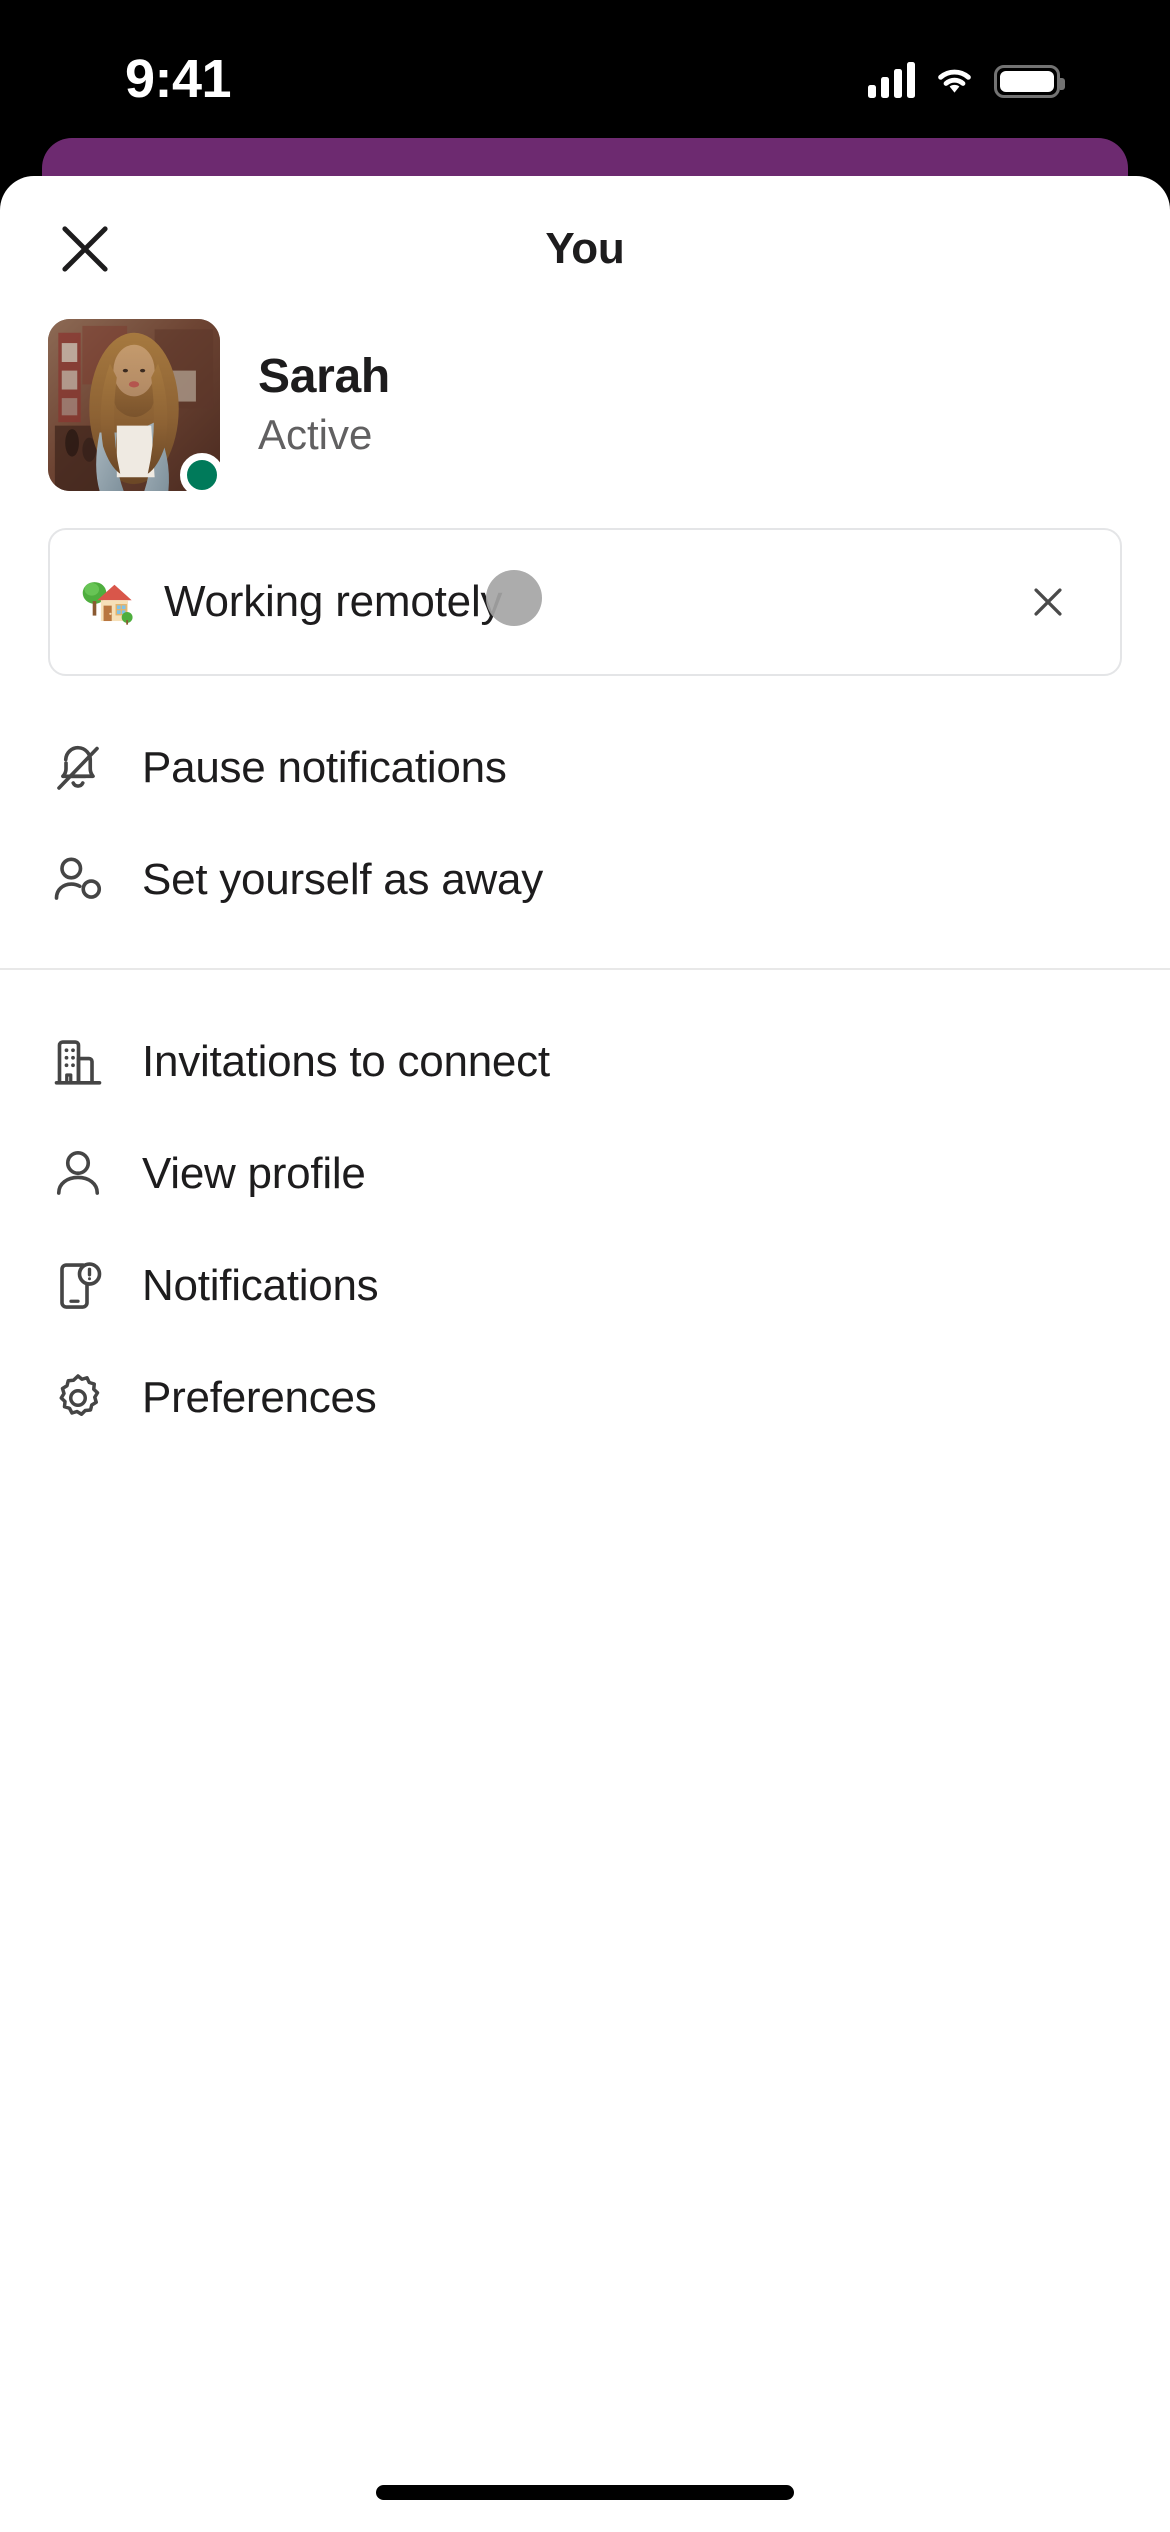  What do you see at coordinates (82, 768) in the screenshot?
I see `bell-slash-icon` at bounding box center [82, 768].